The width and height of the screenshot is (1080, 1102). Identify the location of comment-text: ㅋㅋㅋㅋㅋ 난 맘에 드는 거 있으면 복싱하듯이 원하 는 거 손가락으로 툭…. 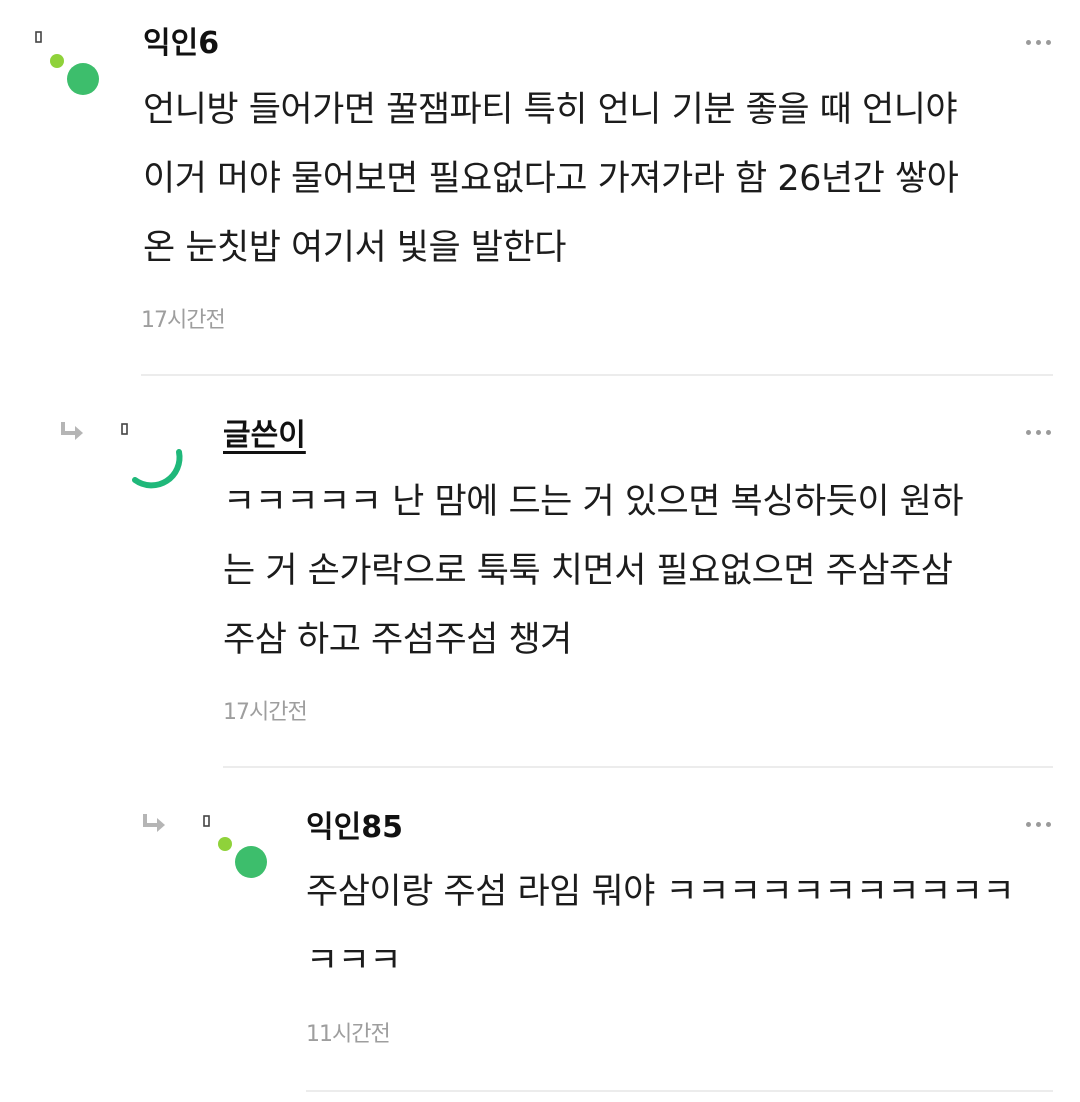
(593, 571).